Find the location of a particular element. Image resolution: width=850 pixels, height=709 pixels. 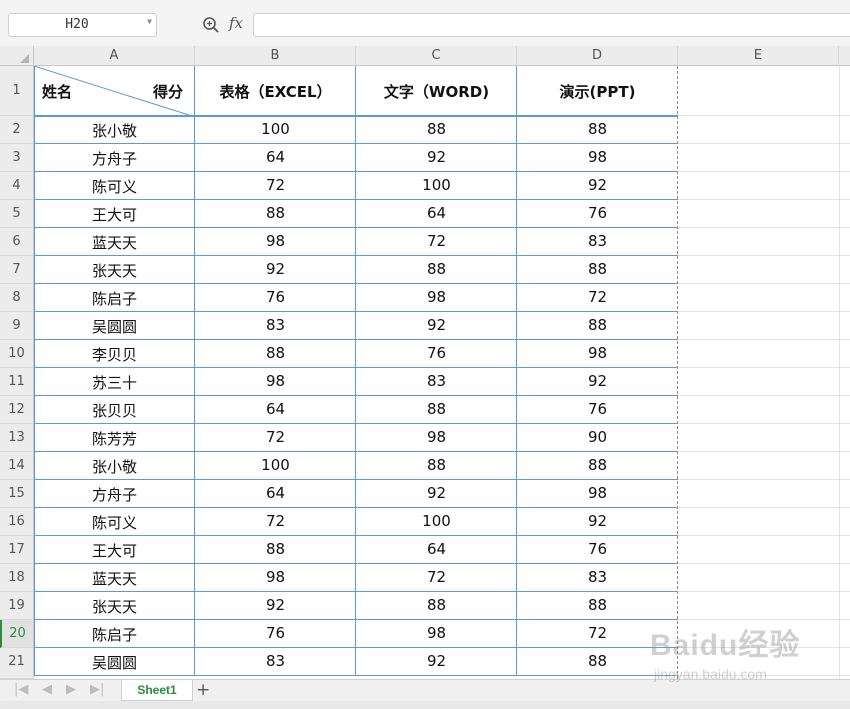

name-cell: 苏三十 is located at coordinates (114, 382).